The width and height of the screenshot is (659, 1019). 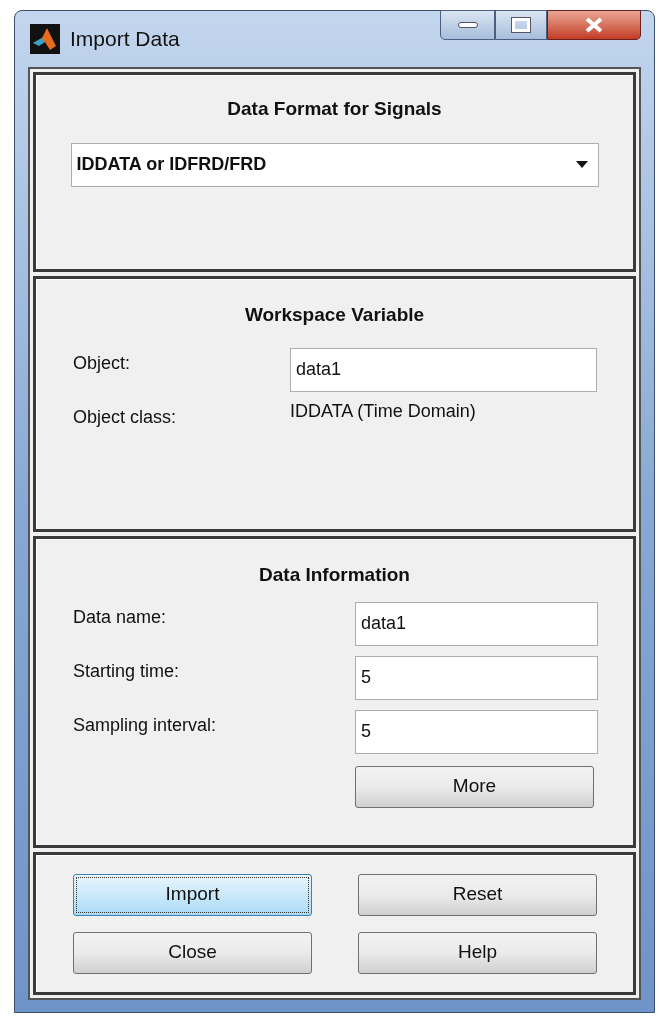 I want to click on close-icon, so click(x=594, y=25).